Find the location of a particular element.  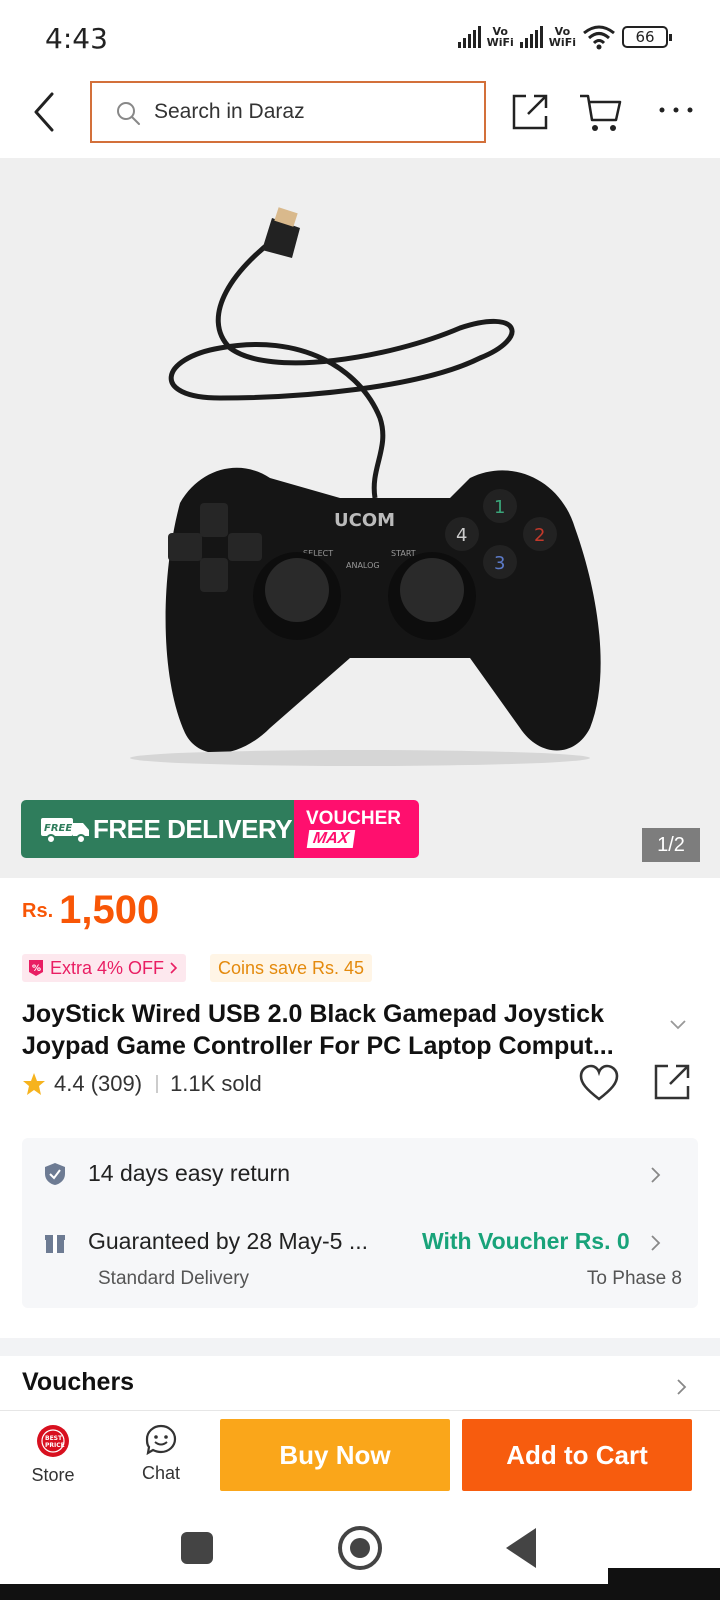

promo-tag-icon: % is located at coordinates (36, 968).